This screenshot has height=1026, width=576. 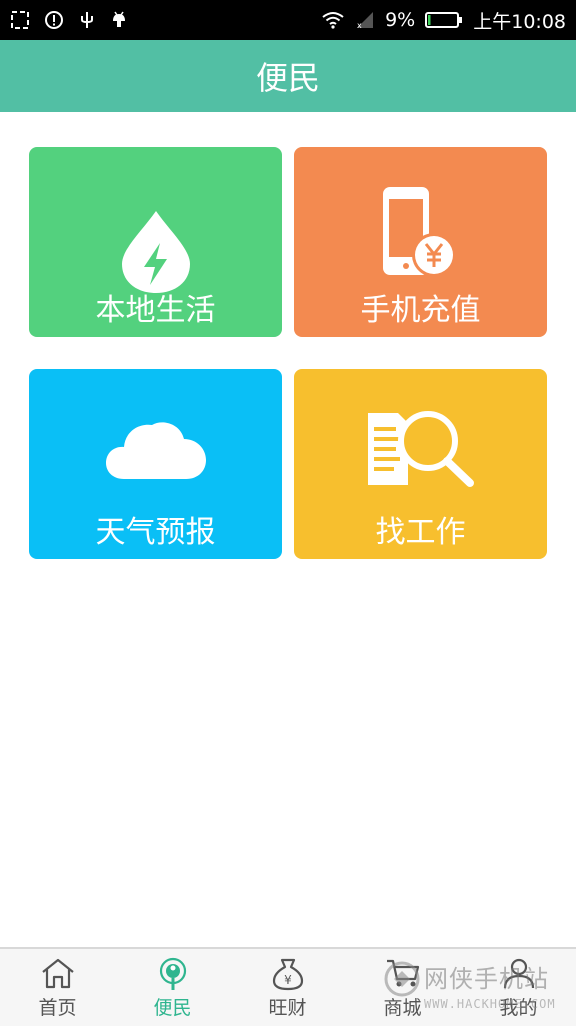 I want to click on phone-yen-icon, so click(x=419, y=232).